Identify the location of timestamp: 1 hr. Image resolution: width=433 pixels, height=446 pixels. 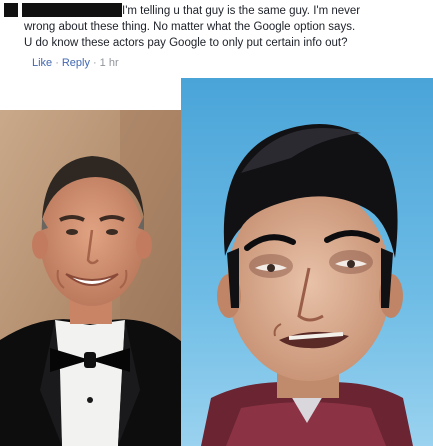
(109, 63).